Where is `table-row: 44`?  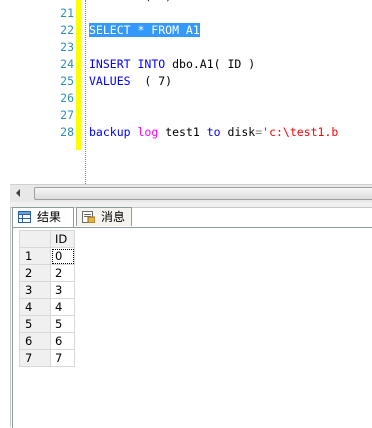
table-row: 44 is located at coordinates (47, 307).